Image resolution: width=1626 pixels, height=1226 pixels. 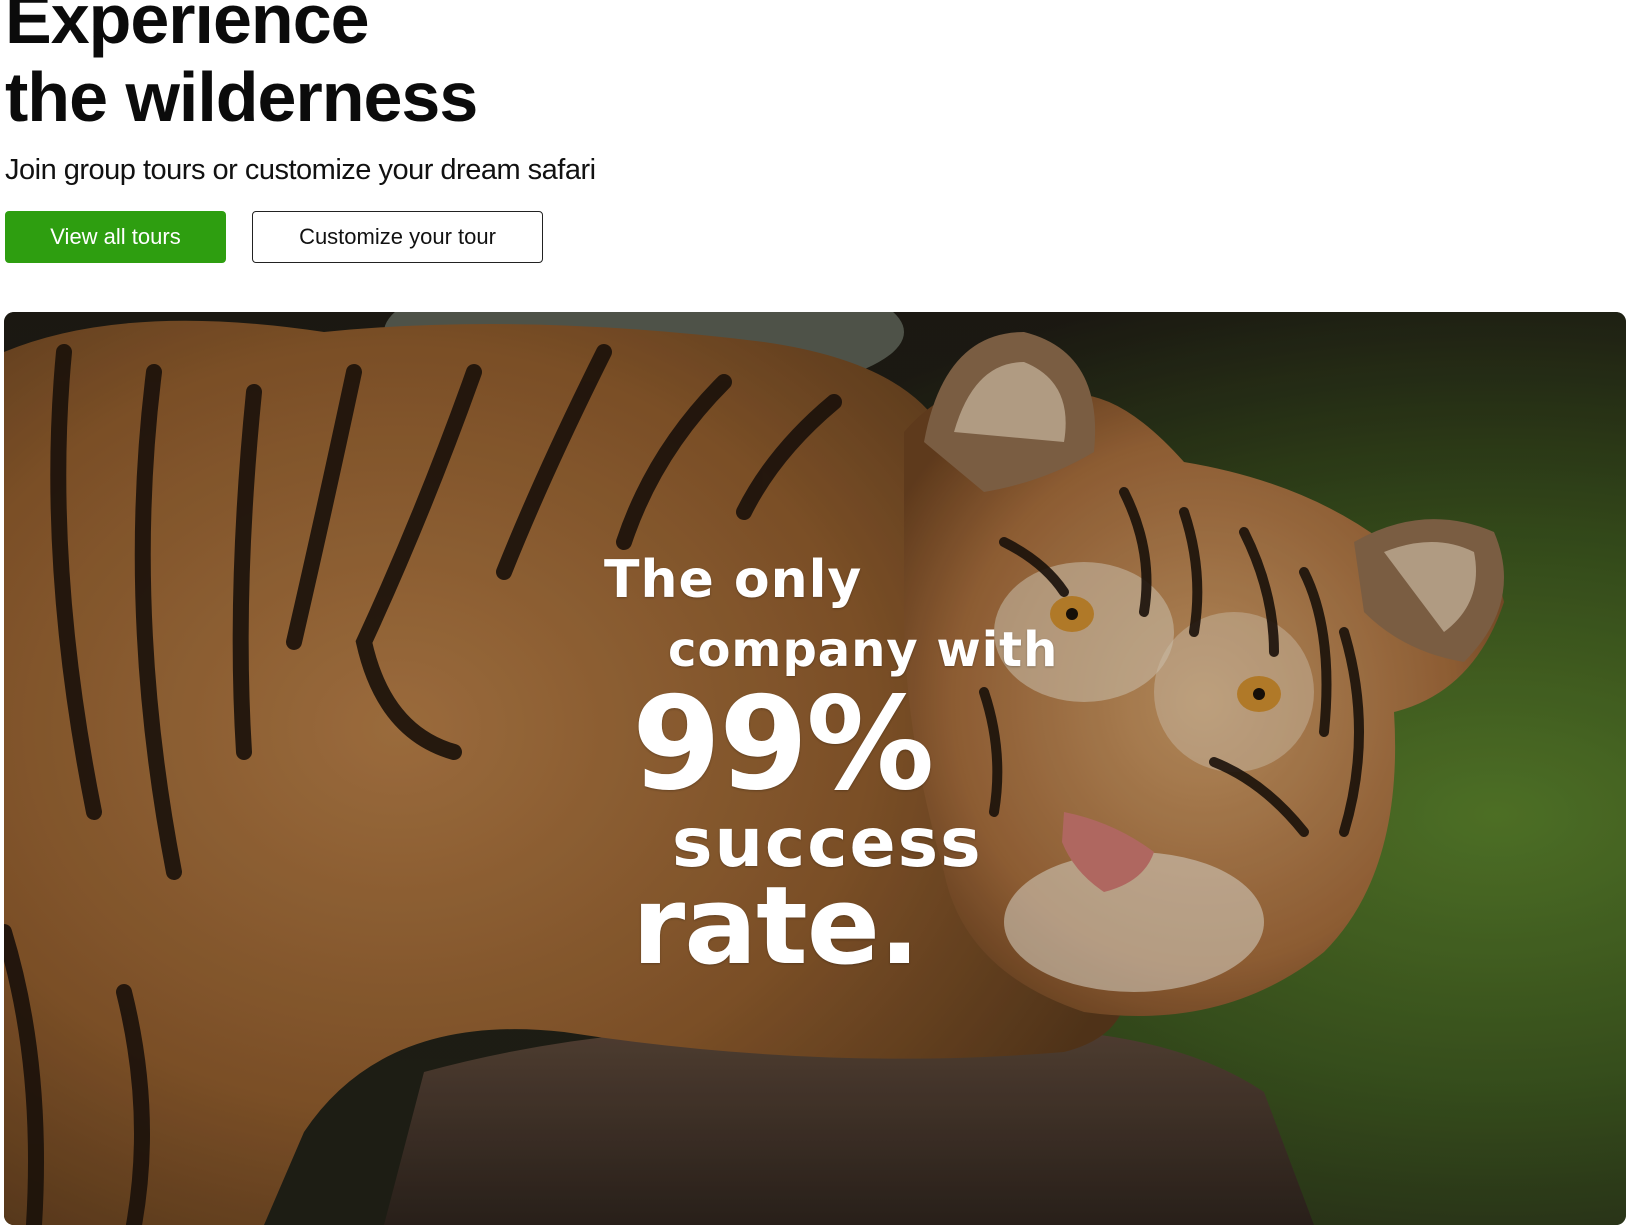 I want to click on headline-line-2: the wilderness, so click(x=241, y=97).